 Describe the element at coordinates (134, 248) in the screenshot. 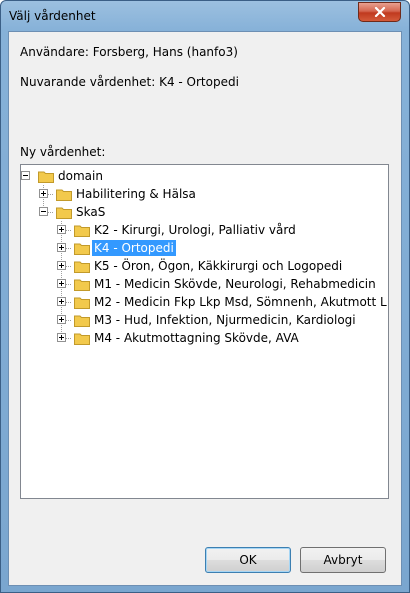

I see `tree-node-label-selected: K4 - Ortopedi` at that location.